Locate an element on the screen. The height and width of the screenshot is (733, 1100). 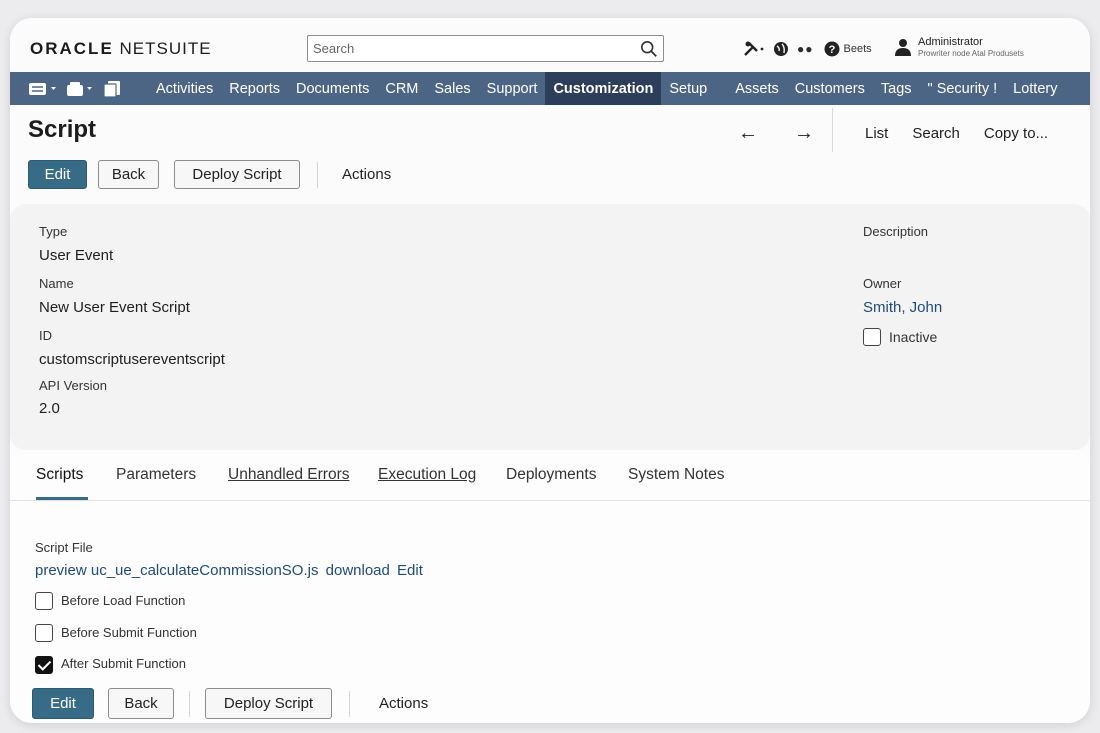
global-search is located at coordinates (485, 48).